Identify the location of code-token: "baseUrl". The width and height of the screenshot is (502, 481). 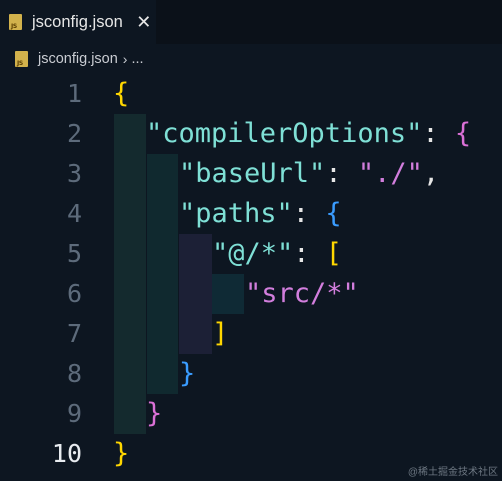
(252, 173).